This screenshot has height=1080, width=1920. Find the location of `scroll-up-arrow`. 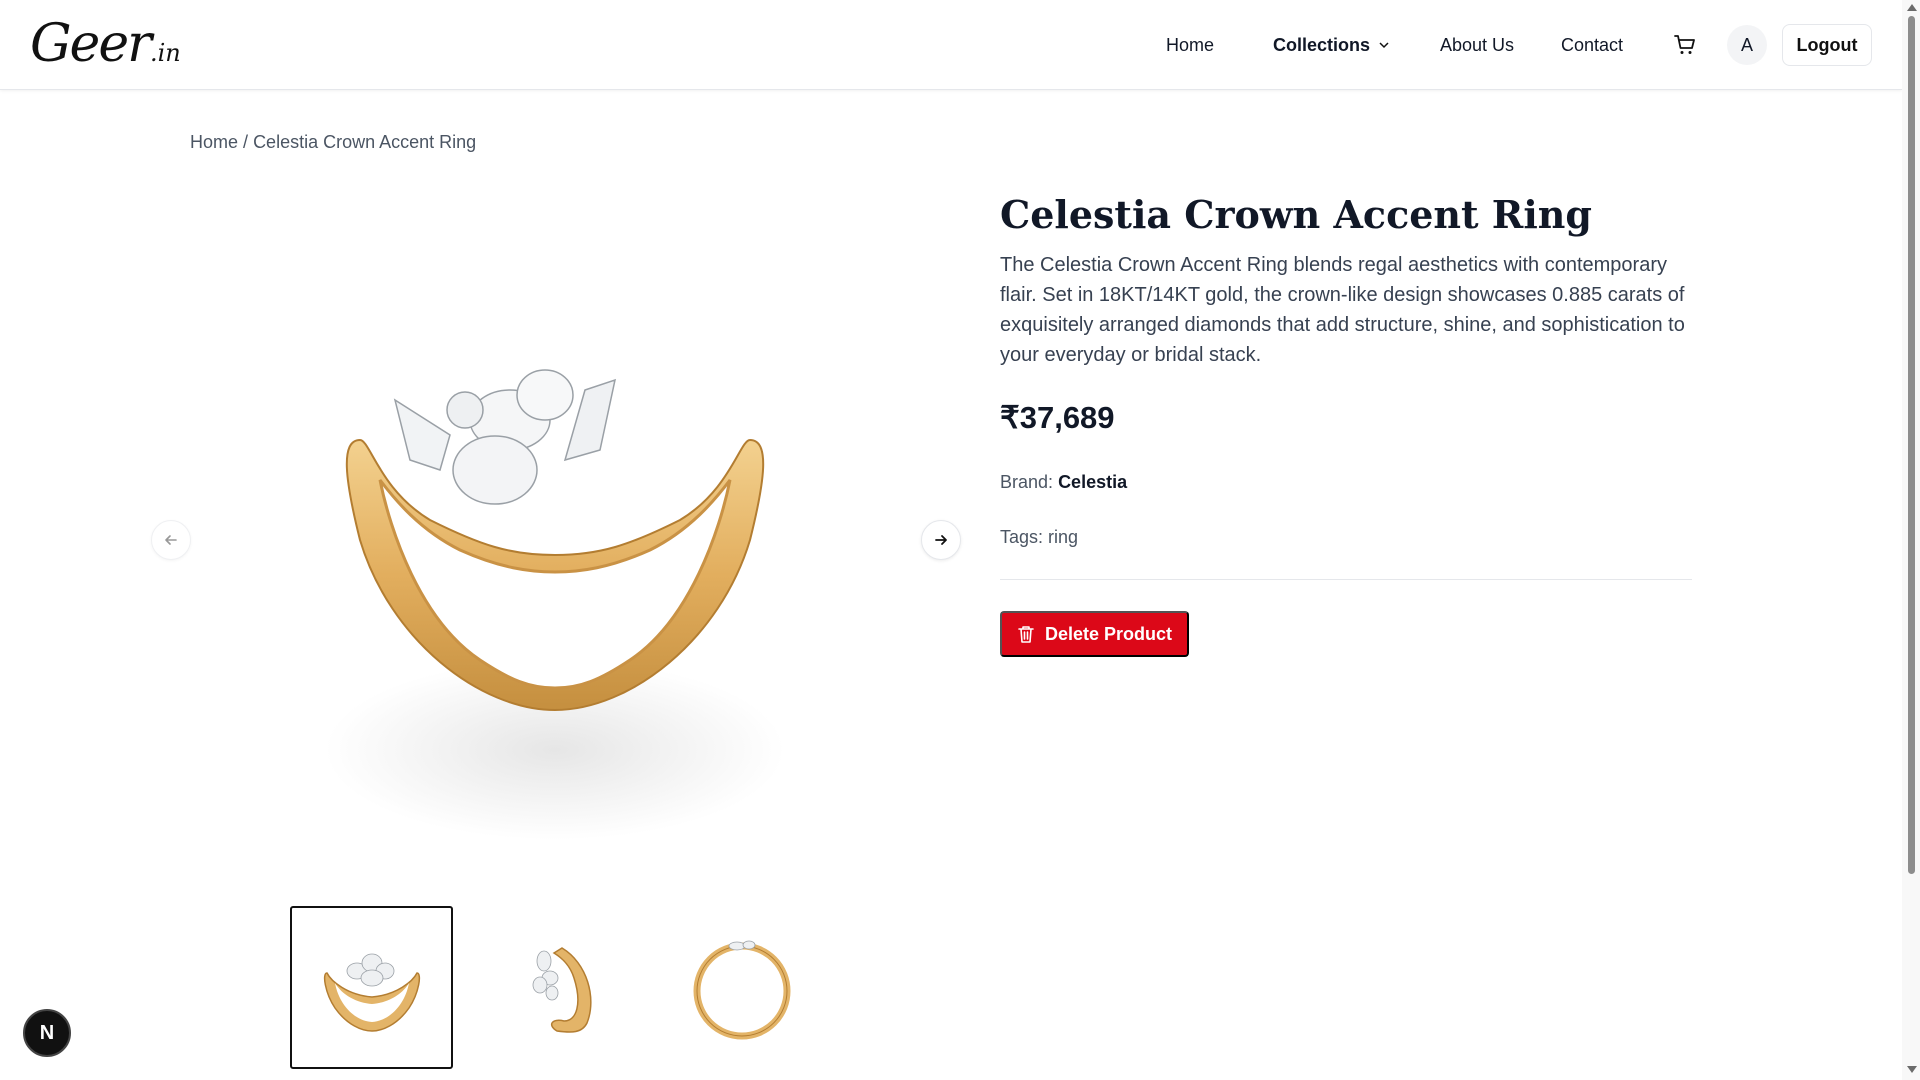

scroll-up-arrow is located at coordinates (1912, 7).